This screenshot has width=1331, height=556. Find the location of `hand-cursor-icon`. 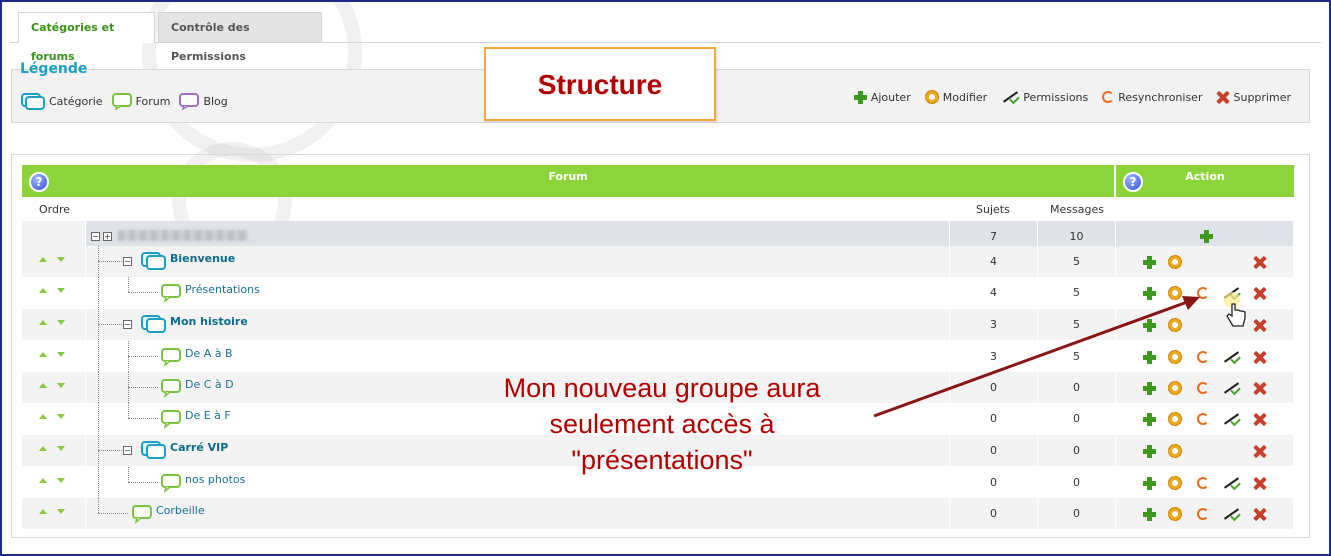

hand-cursor-icon is located at coordinates (1235, 309).